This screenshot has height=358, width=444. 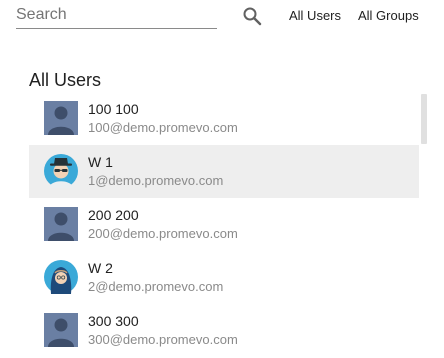 What do you see at coordinates (113, 215) in the screenshot?
I see `user-name: 200 200` at bounding box center [113, 215].